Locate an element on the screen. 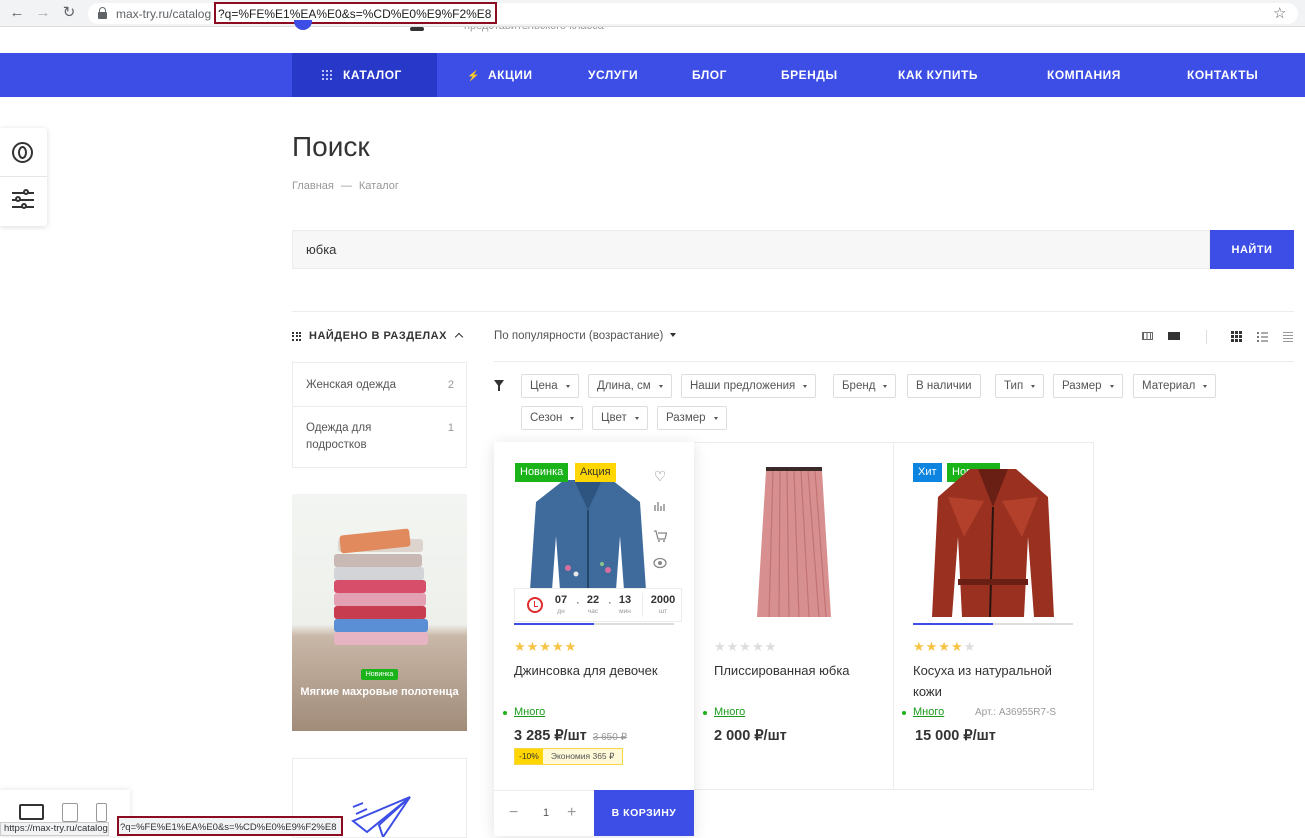 The height and width of the screenshot is (838, 1305). section-item-label: Женская одежда is located at coordinates (351, 385).